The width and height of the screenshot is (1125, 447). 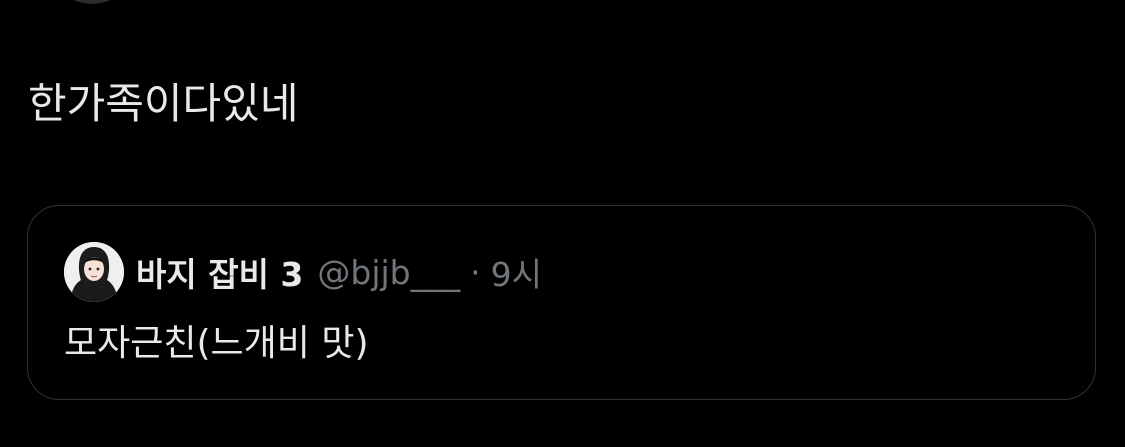 I want to click on user-handle: @bjjb___, so click(x=388, y=272).